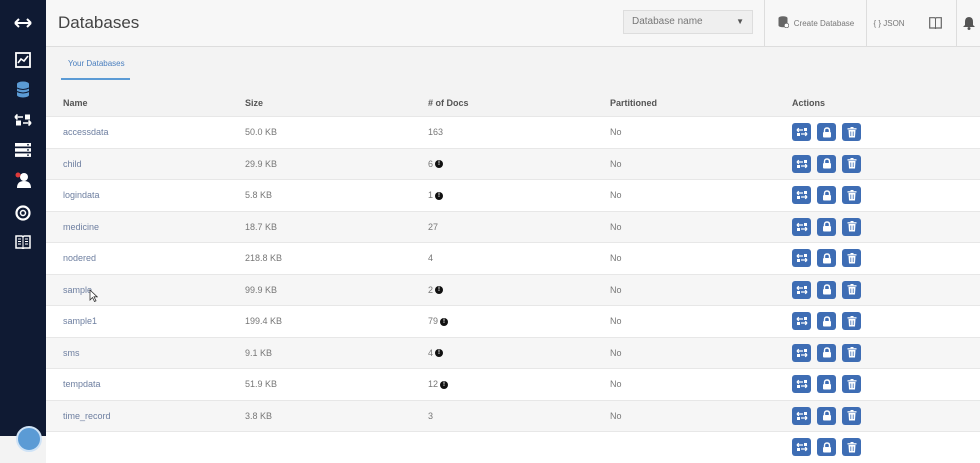 The image size is (980, 463). I want to click on avatar, so click(29, 439).